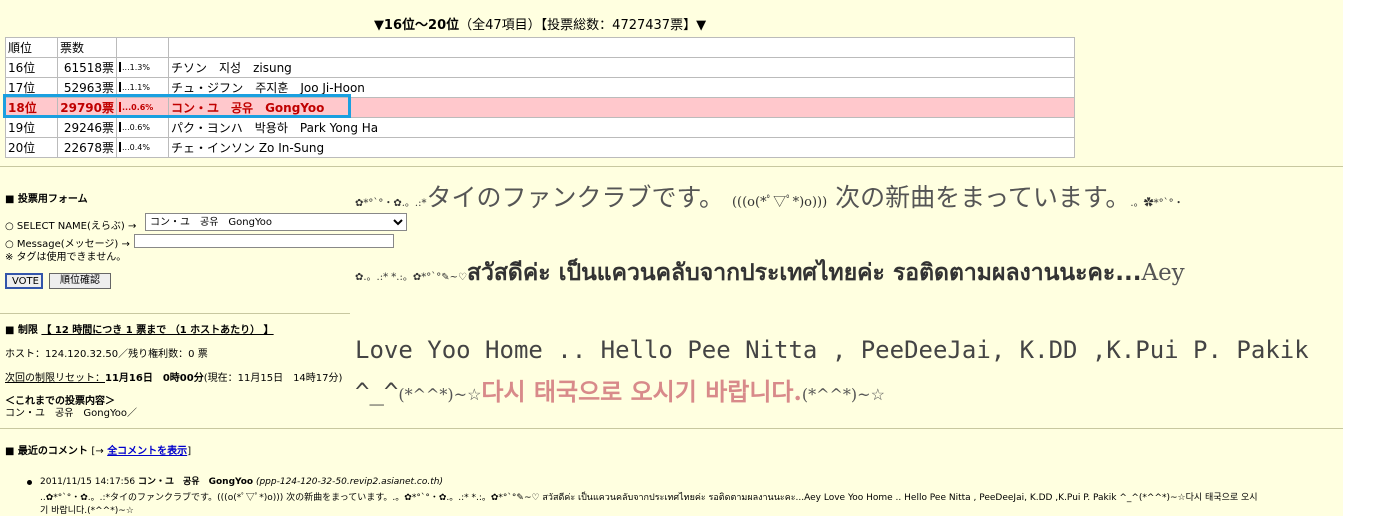 The width and height of the screenshot is (1386, 516). Describe the element at coordinates (621, 87) in the screenshot. I see `name-cell: チュ・ジフン 주지훈 Joo Ji-Hoon` at that location.